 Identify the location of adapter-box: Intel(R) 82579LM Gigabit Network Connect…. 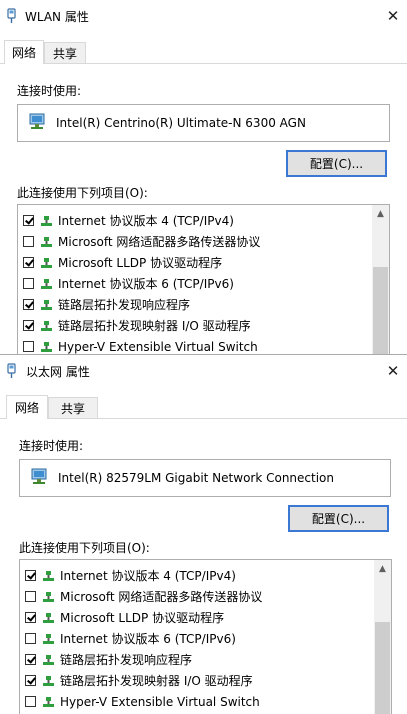
(205, 478).